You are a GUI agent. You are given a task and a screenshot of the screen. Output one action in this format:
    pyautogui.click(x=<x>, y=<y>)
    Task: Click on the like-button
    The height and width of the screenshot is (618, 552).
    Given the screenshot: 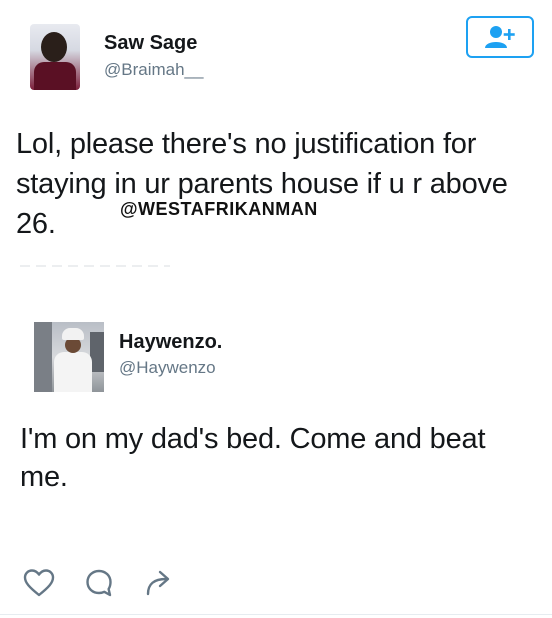 What is the action you would take?
    pyautogui.click(x=39, y=583)
    